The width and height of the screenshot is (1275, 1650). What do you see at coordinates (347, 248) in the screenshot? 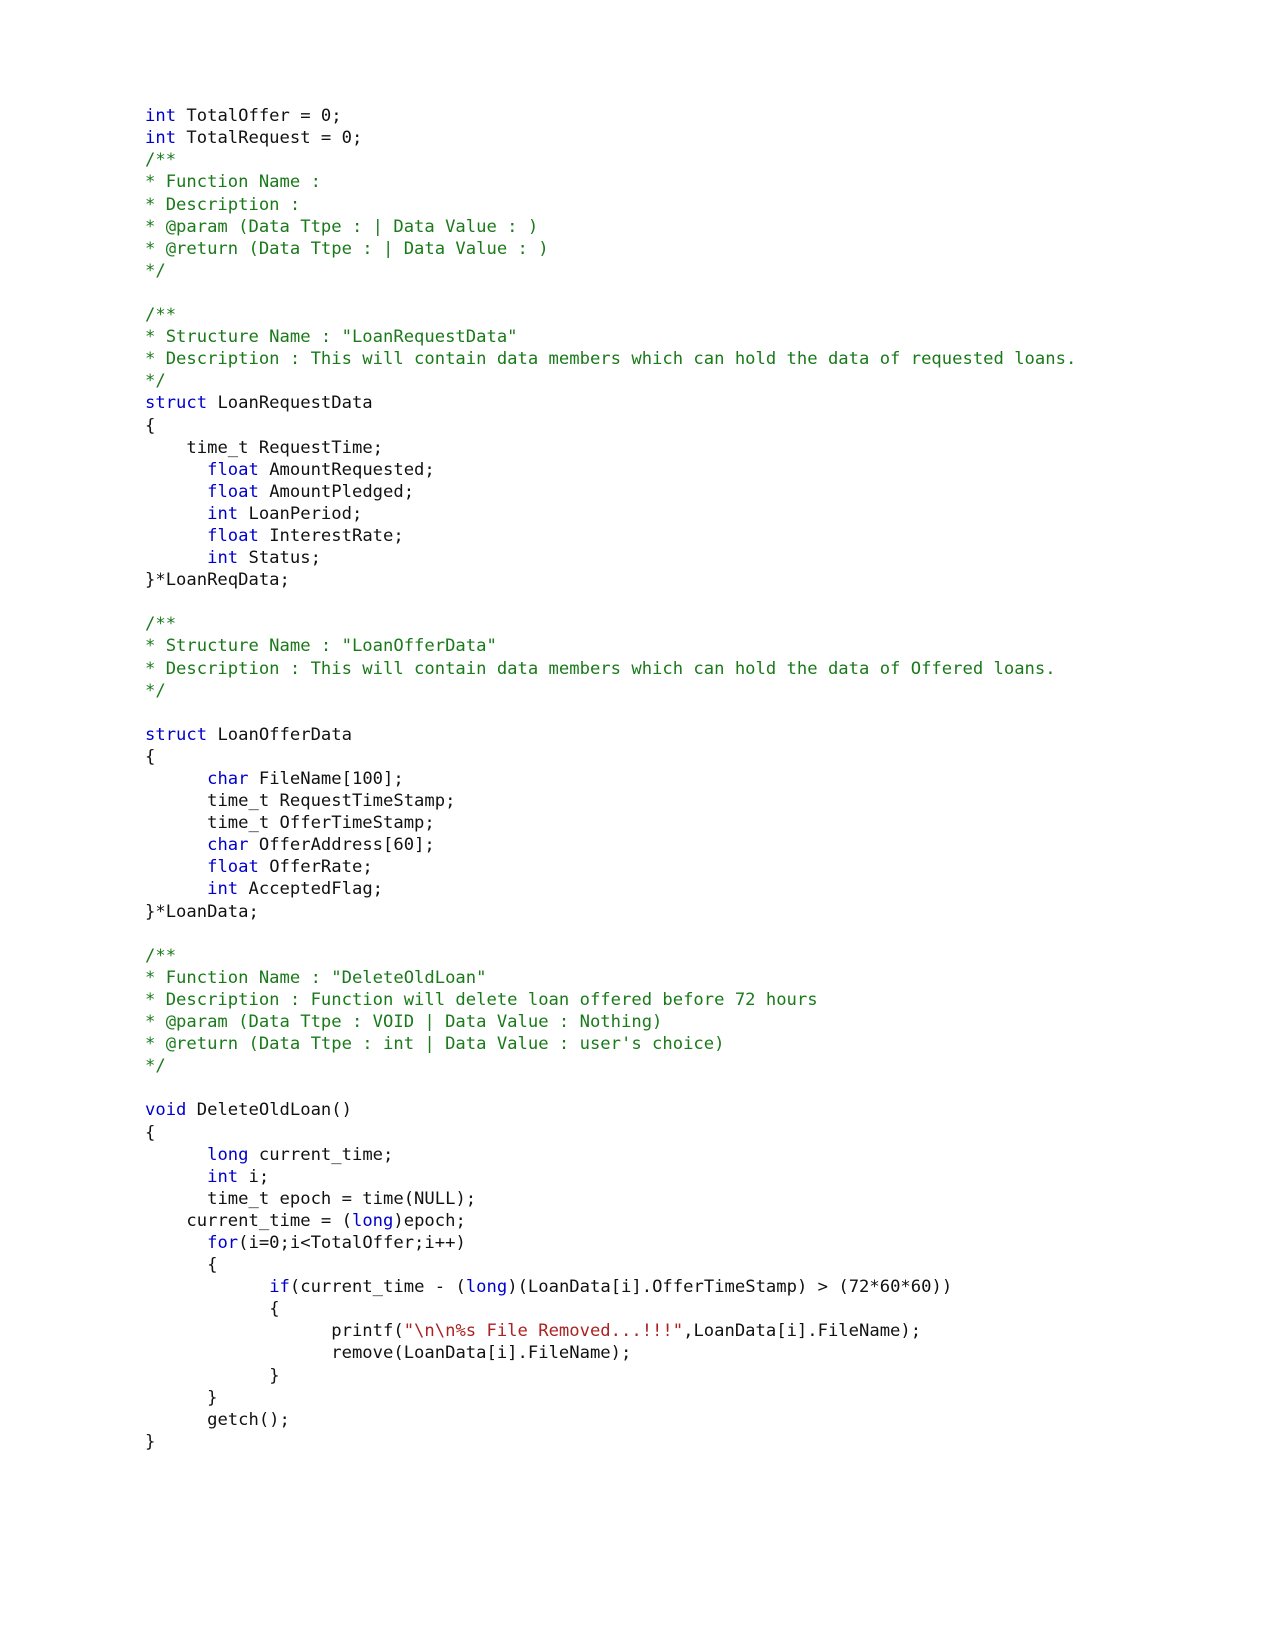
I see `code-token-cmt: * @return (Data Ttpe : | Data Value : )` at bounding box center [347, 248].